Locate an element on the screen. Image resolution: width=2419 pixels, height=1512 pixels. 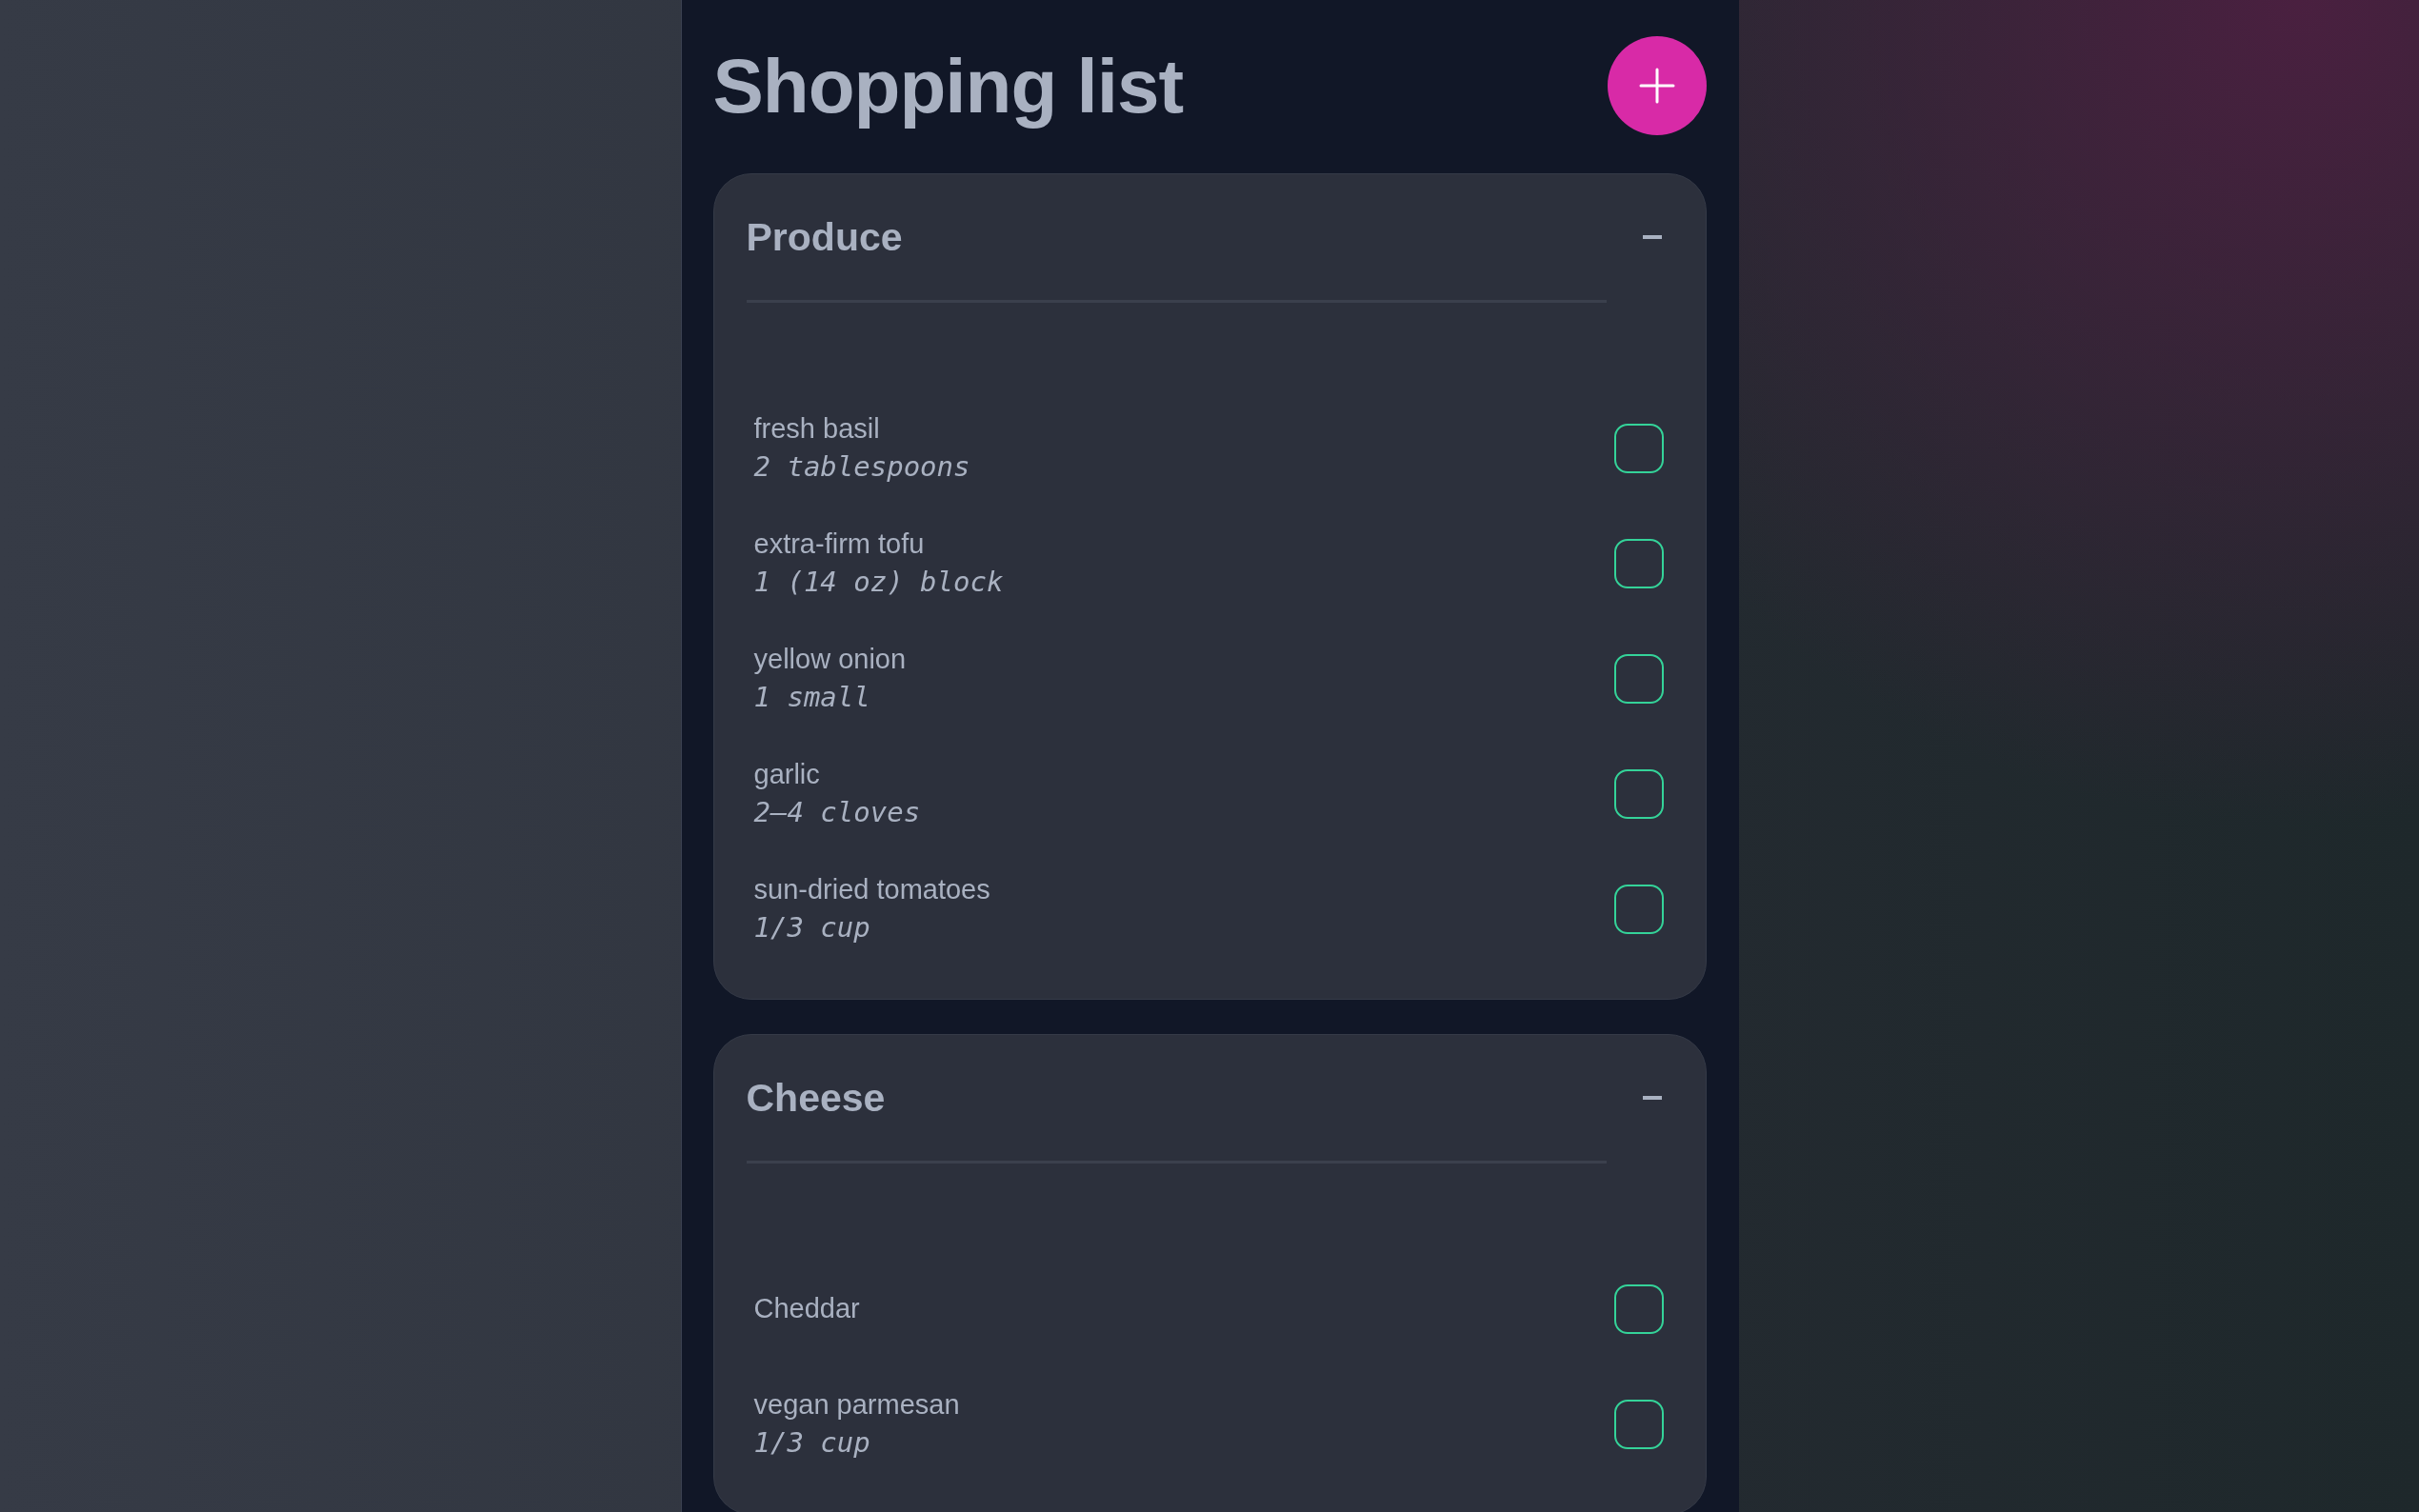
item-quantity: 1 small is located at coordinates (812, 697).